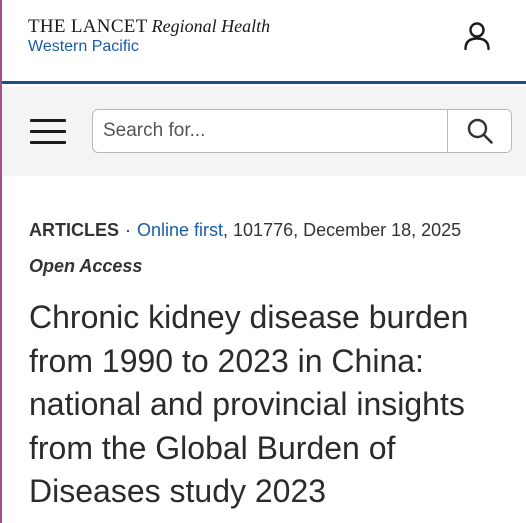  What do you see at coordinates (211, 26) in the screenshot?
I see `journal-subtitle: Regional Health` at bounding box center [211, 26].